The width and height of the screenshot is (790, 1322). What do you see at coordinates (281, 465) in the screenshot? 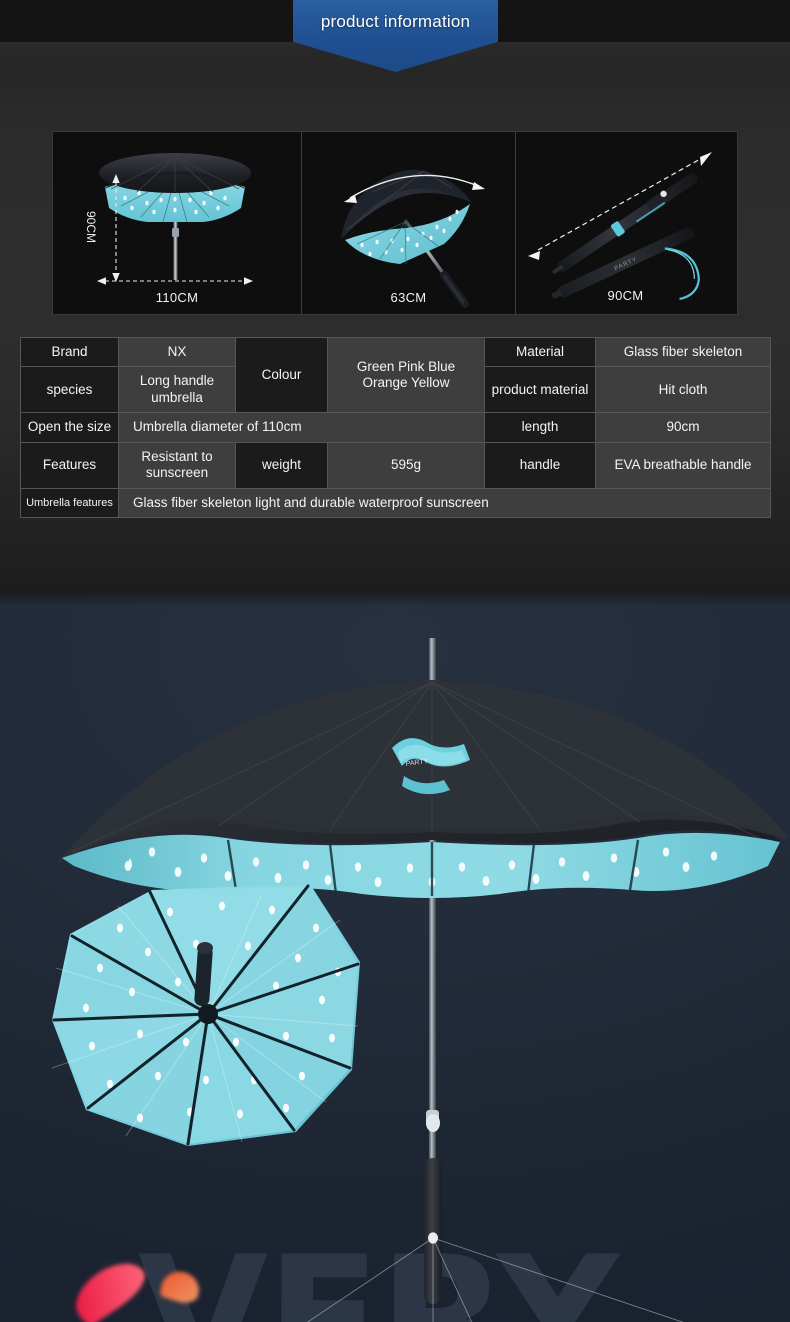
I see `cell-weight-label: weight` at bounding box center [281, 465].